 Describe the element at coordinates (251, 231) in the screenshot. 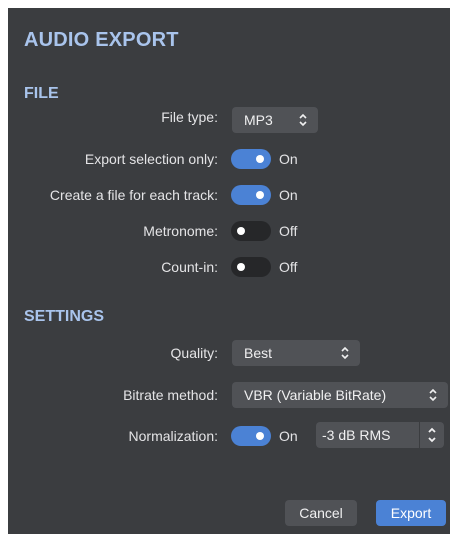

I see `metronome-toggle` at that location.